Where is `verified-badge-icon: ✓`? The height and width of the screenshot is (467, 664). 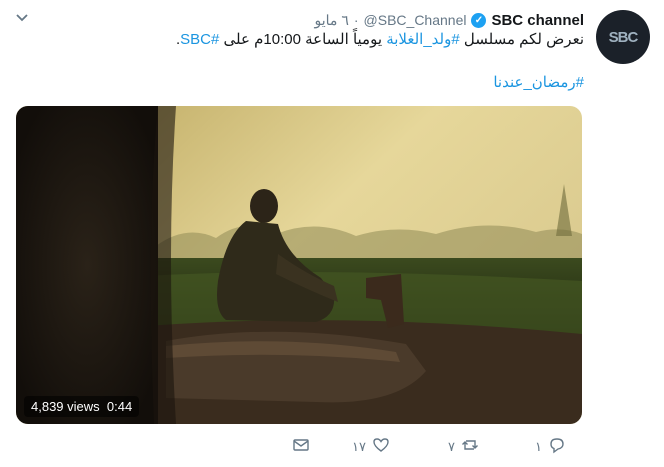
verified-badge-icon: ✓ is located at coordinates (479, 20).